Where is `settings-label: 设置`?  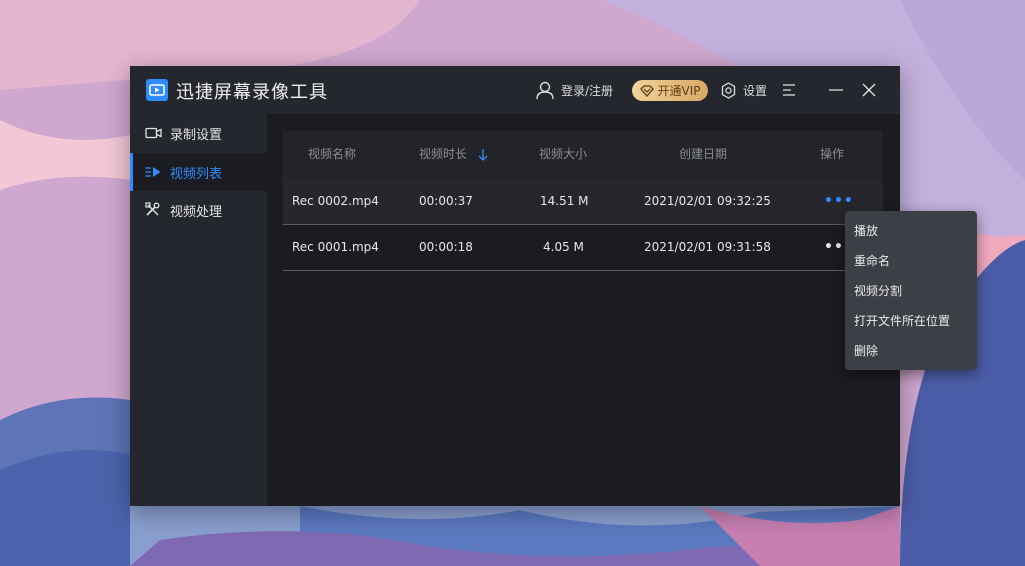
settings-label: 设置 is located at coordinates (755, 90).